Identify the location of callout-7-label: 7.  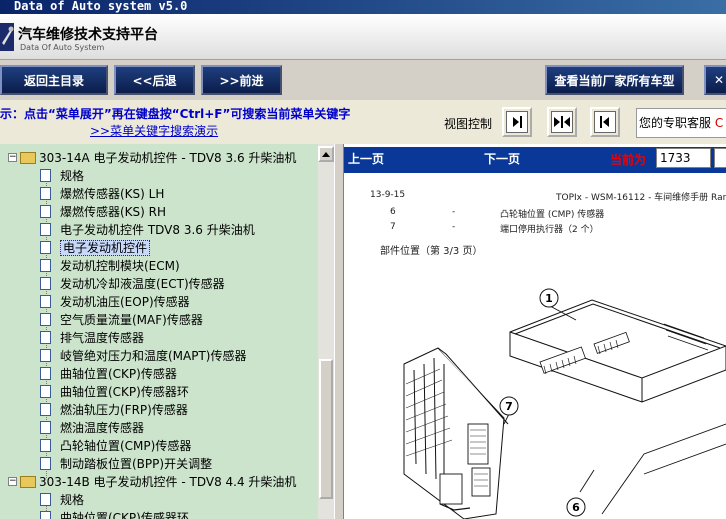
(509, 406).